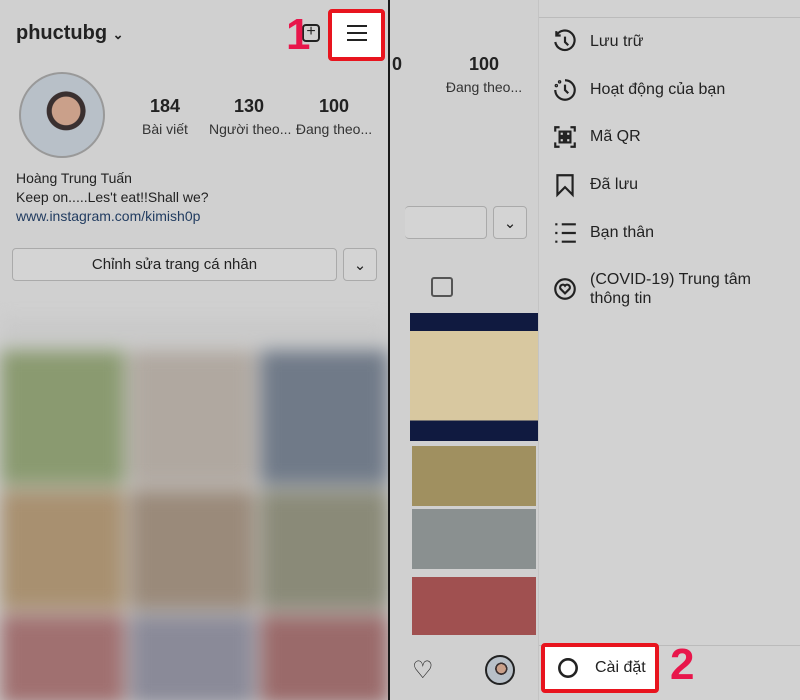 This screenshot has width=800, height=700. Describe the element at coordinates (565, 289) in the screenshot. I see `covid-info-icon` at that location.